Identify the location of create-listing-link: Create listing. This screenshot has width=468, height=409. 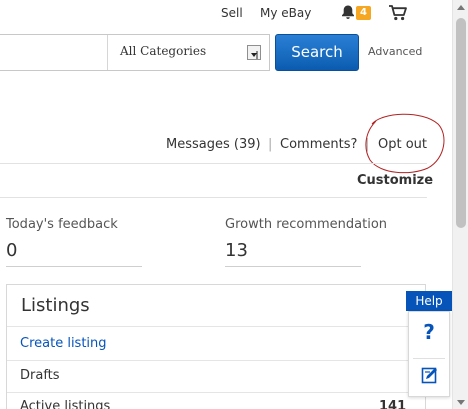
(63, 343).